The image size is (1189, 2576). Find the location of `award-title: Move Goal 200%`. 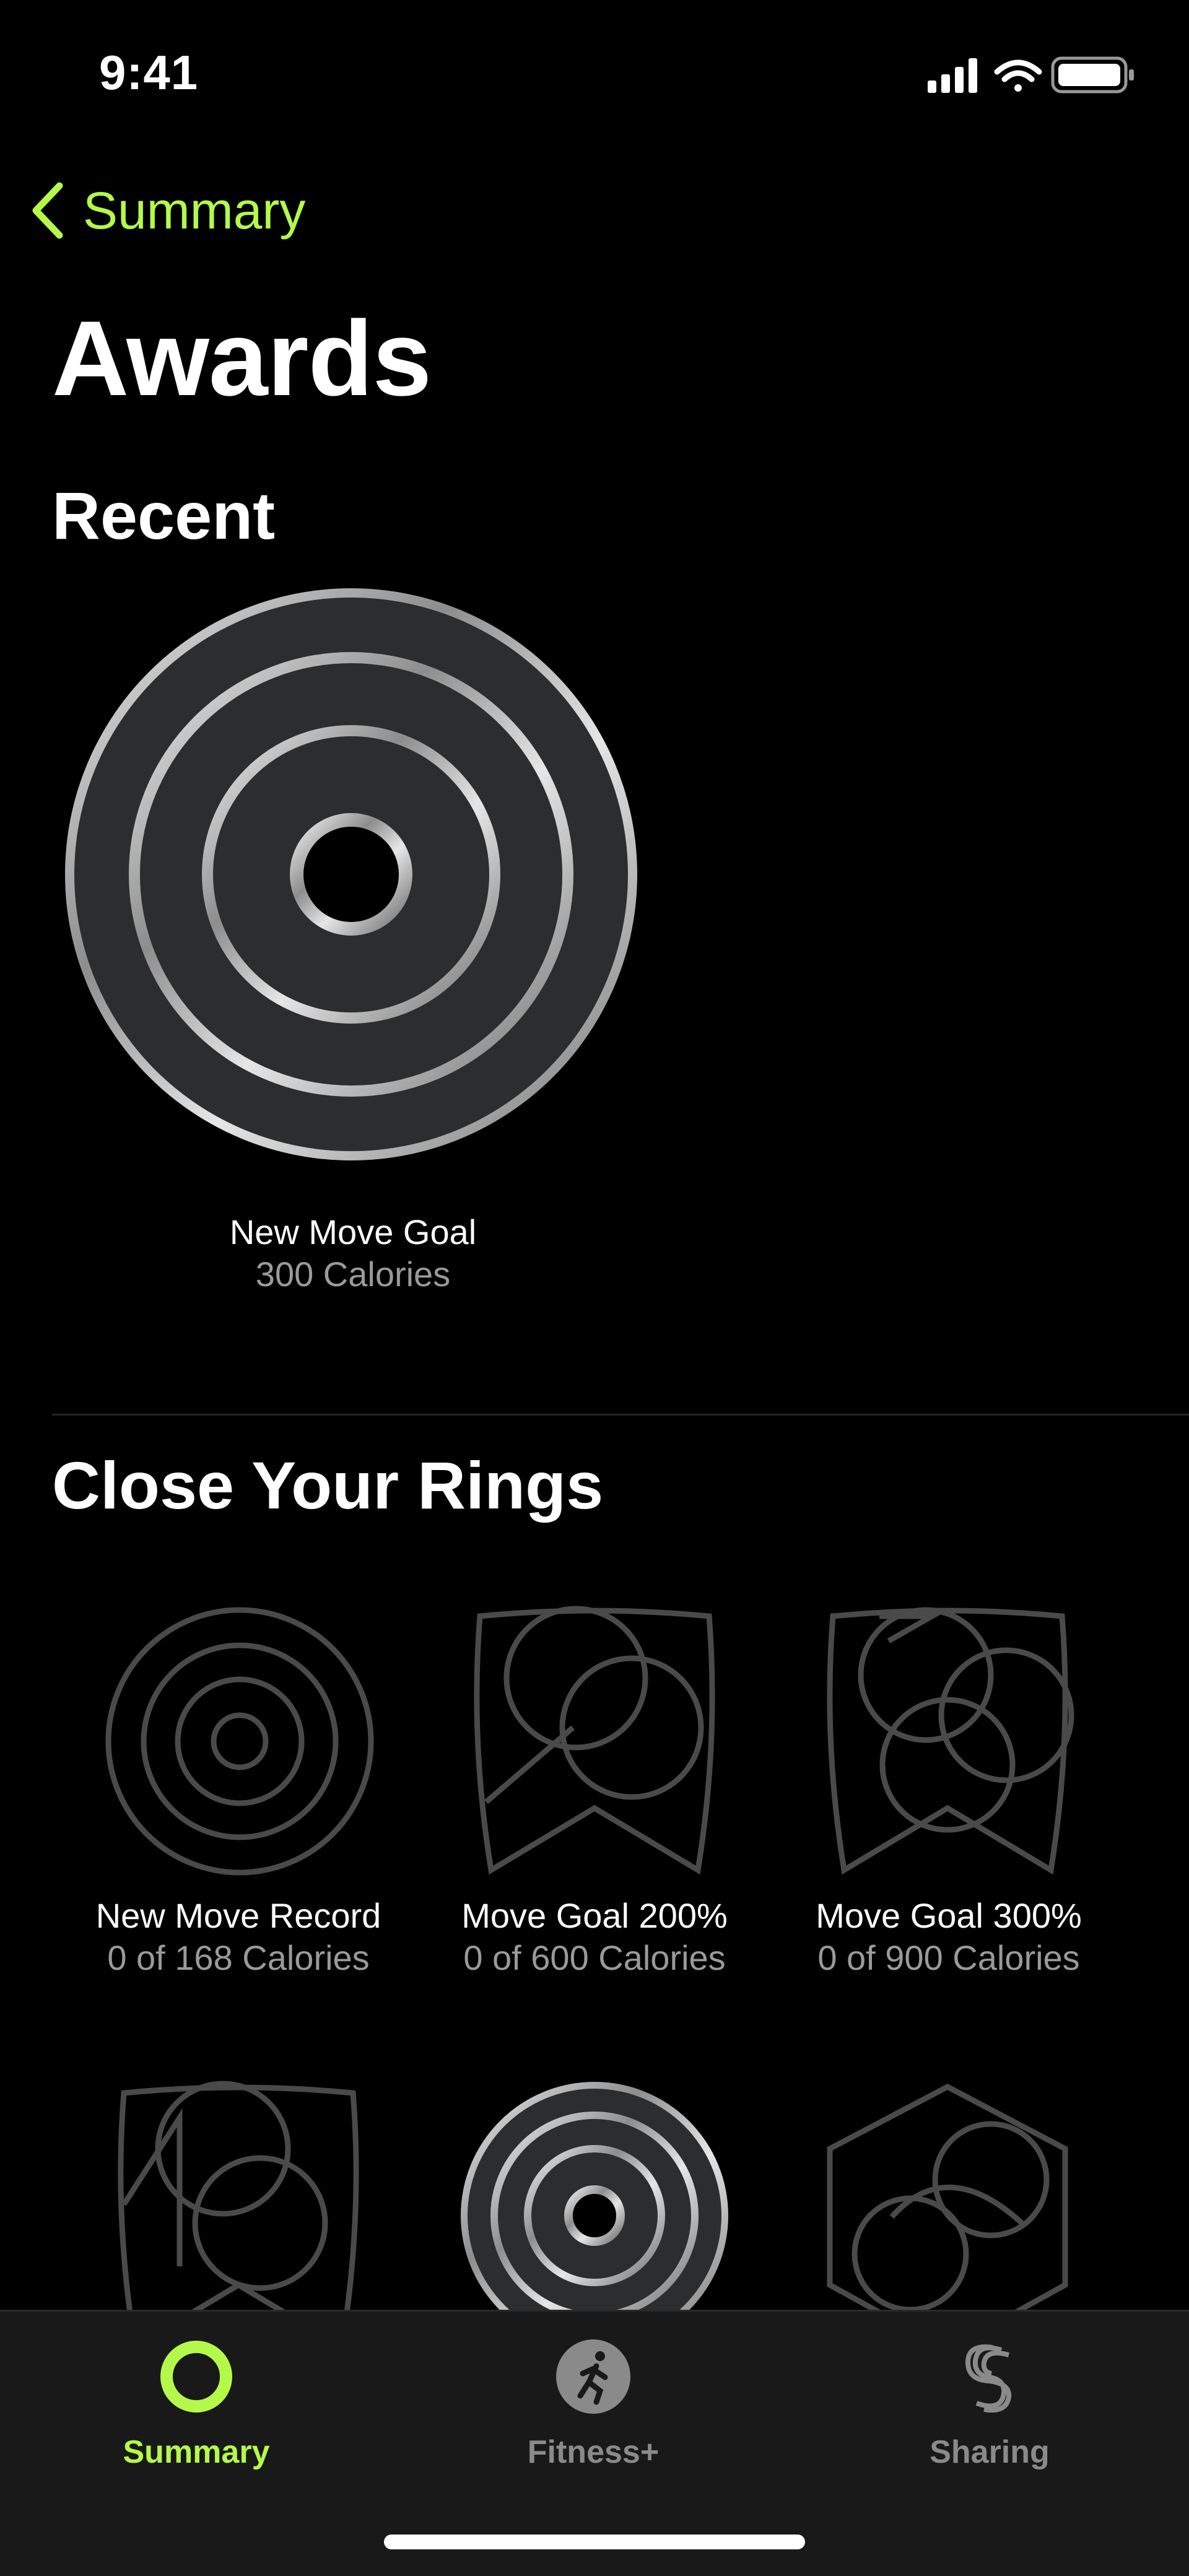

award-title: Move Goal 200% is located at coordinates (594, 1915).